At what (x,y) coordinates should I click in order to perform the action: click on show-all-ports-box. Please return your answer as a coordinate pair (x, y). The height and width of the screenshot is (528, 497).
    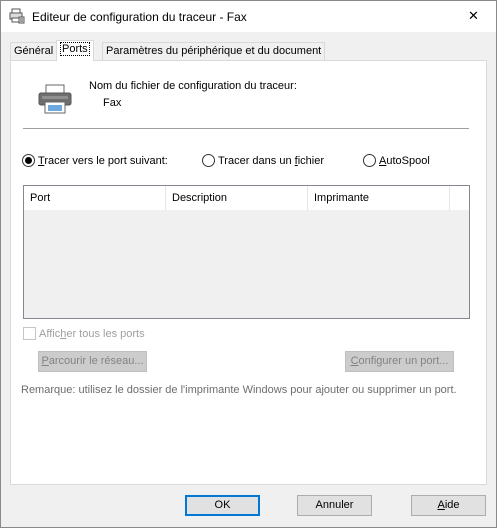
    Looking at the image, I should click on (29, 333).